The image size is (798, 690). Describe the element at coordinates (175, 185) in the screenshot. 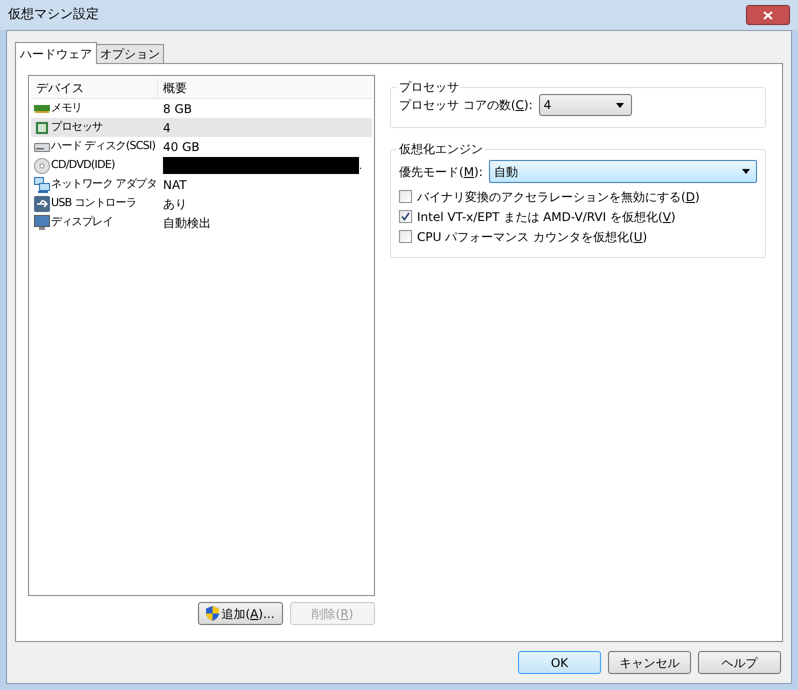

I see `device-summary: NAT` at that location.